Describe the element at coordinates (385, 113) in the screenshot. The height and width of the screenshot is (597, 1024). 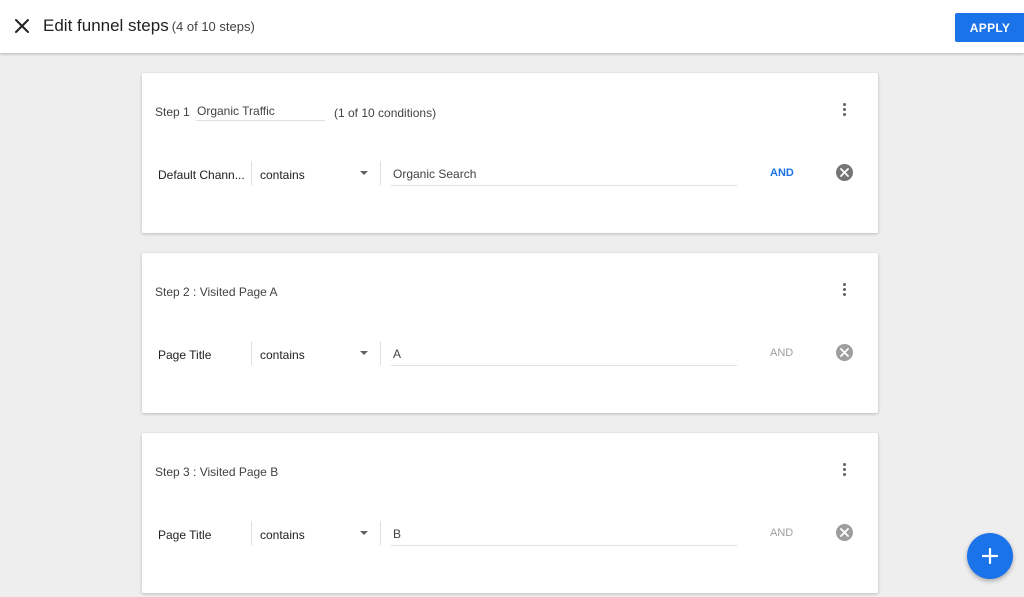
I see `condition-count: (1 of 10 conditions)` at that location.